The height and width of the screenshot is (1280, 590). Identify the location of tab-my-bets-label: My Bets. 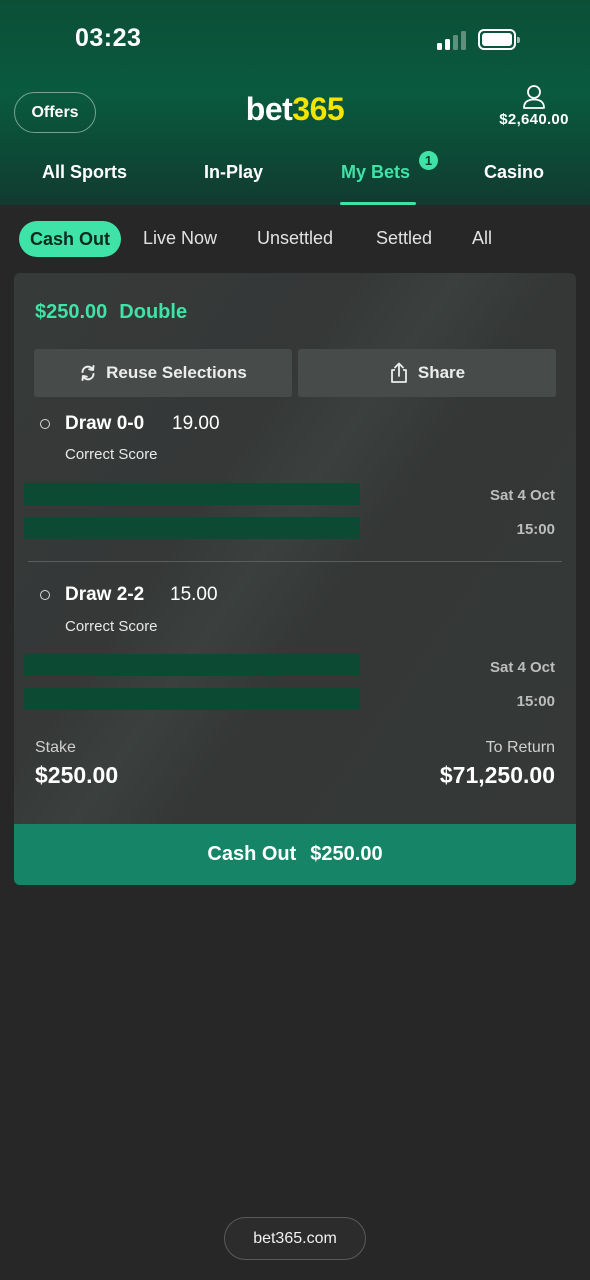
(376, 172).